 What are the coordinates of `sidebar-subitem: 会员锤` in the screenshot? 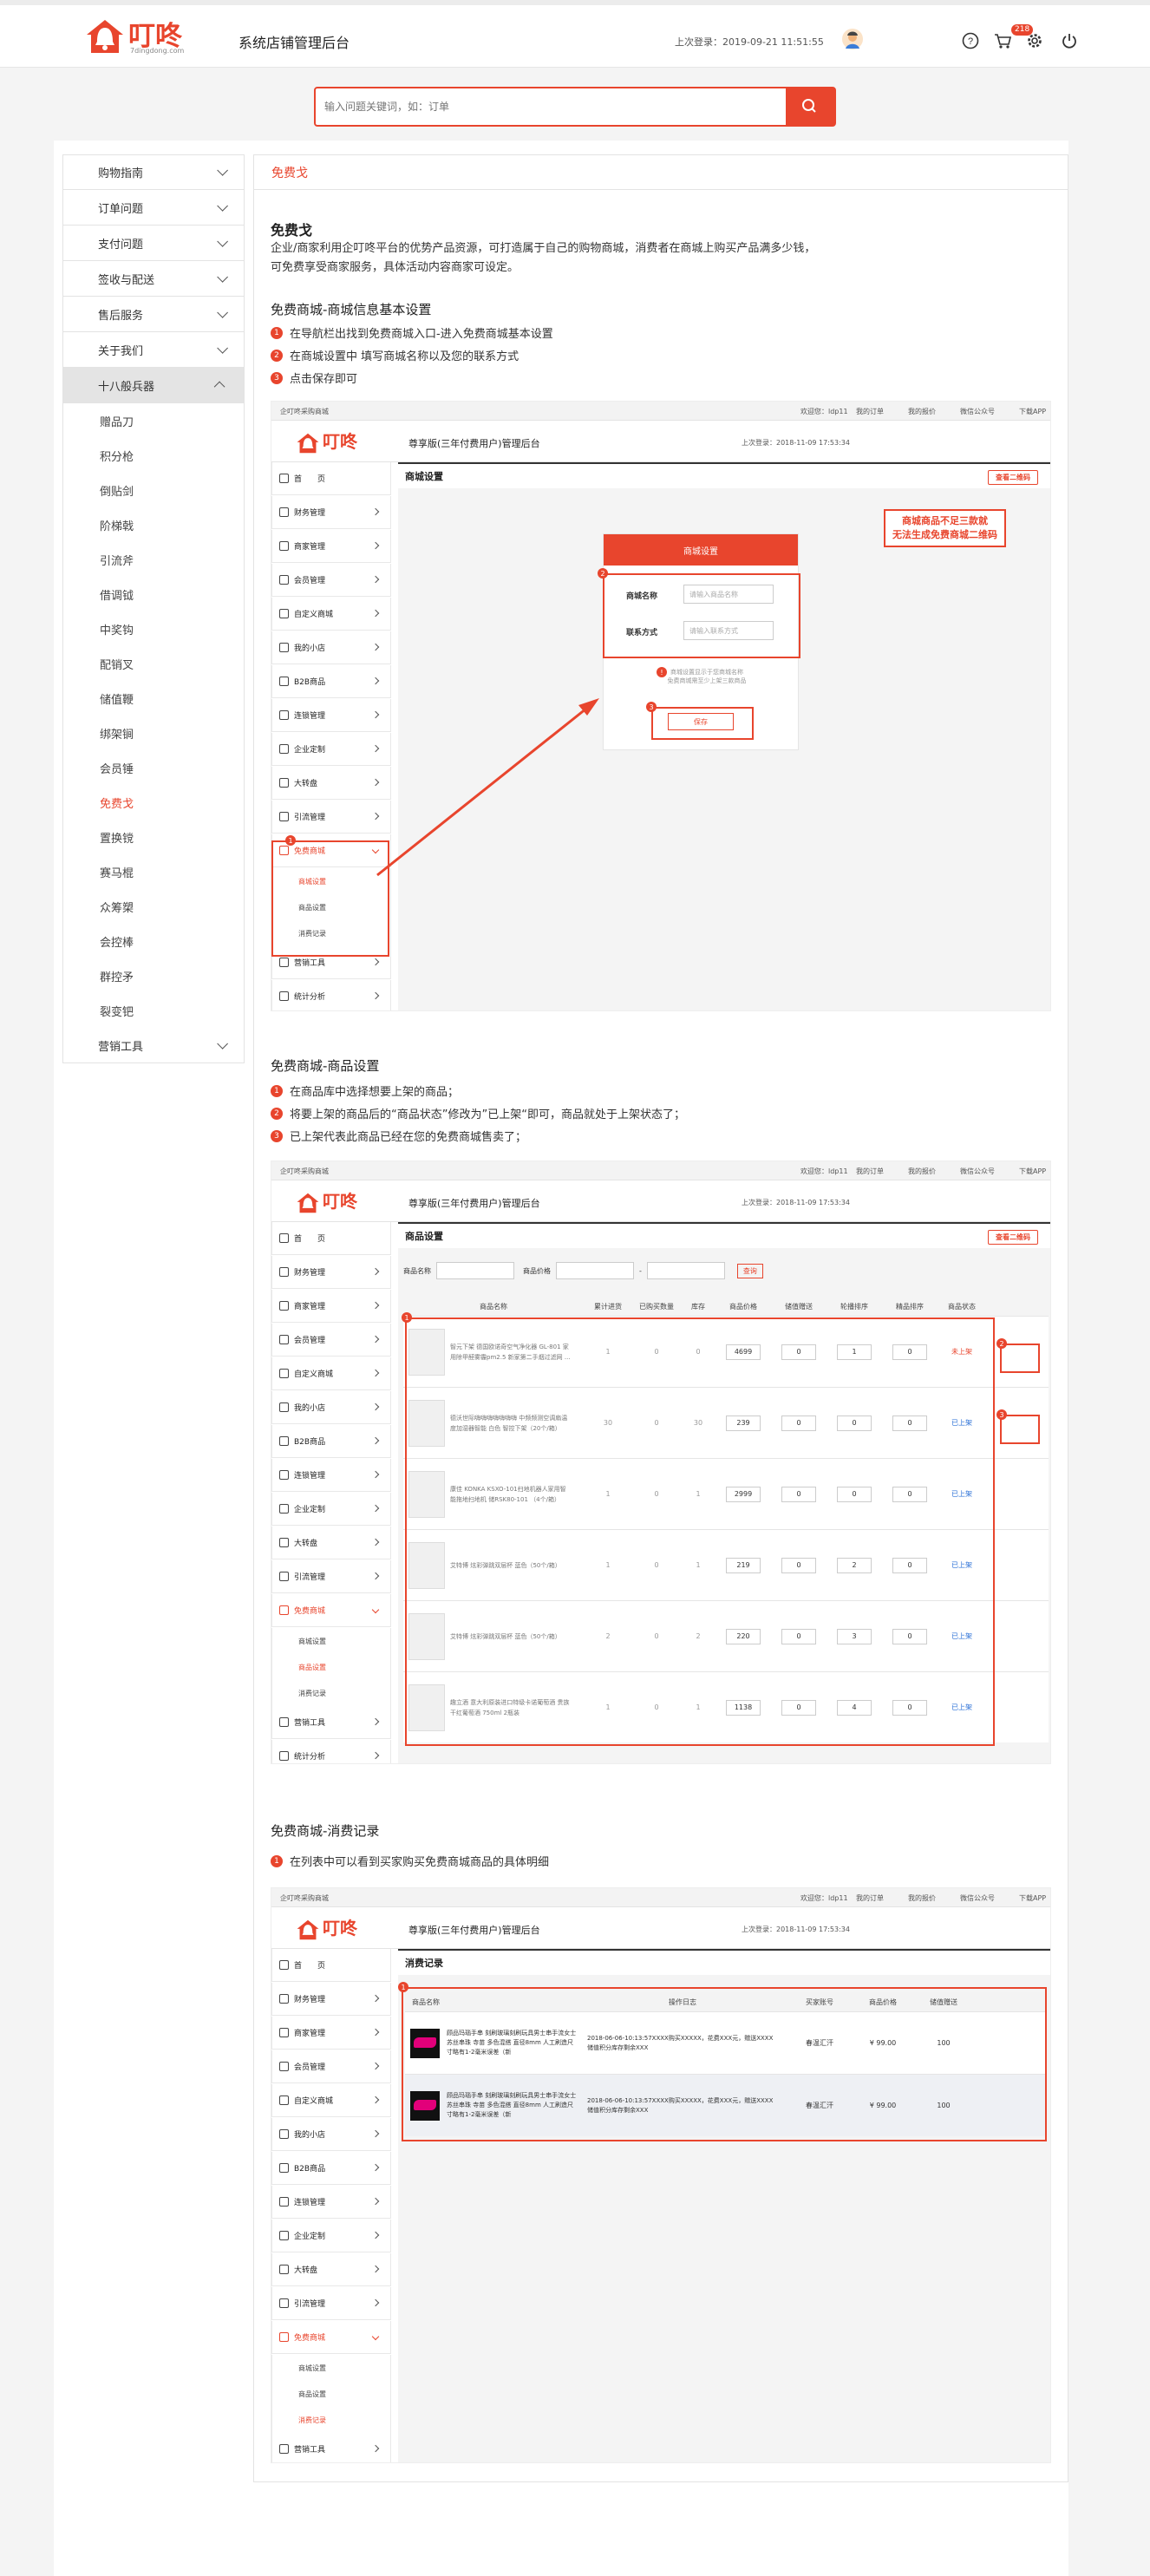 It's located at (153, 767).